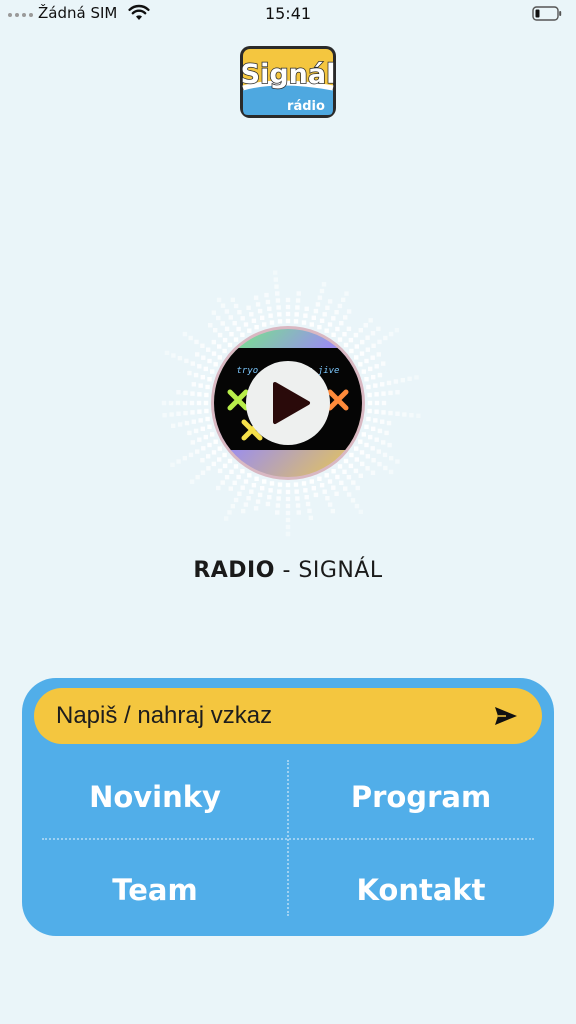  Describe the element at coordinates (288, 716) in the screenshot. I see `message-button: Napiš / nahraj vzkaz` at that location.